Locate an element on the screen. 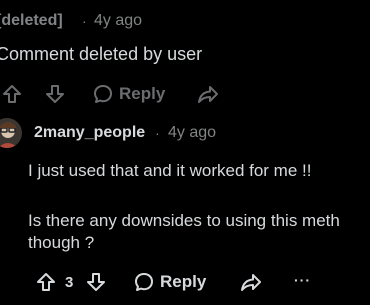  comment-body-line-1: I just used that and it worked for me !! is located at coordinates (170, 170).